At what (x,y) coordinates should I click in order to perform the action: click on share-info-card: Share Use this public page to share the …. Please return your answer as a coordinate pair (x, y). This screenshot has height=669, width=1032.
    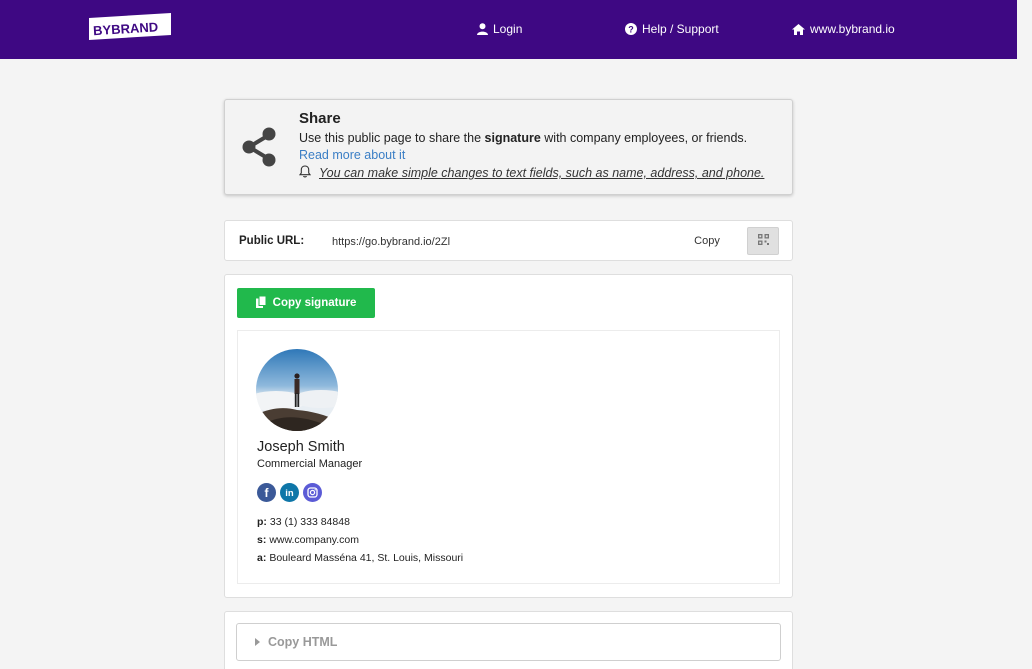
    Looking at the image, I should click on (508, 147).